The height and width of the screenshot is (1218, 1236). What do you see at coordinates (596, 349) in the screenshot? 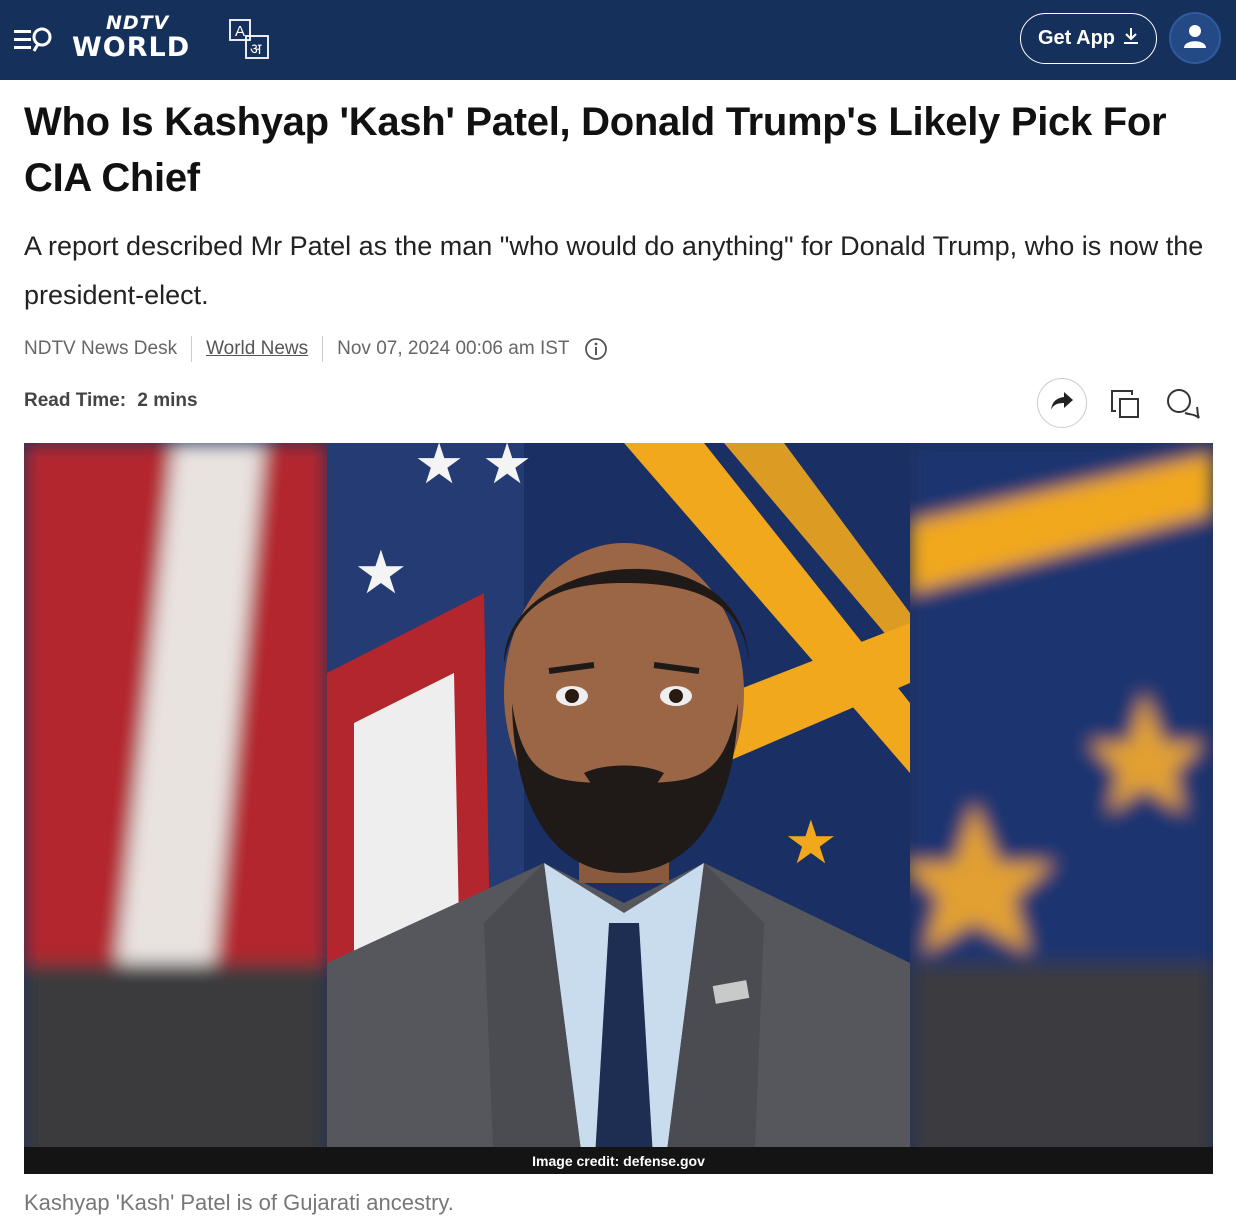
I see `info-icon` at bounding box center [596, 349].